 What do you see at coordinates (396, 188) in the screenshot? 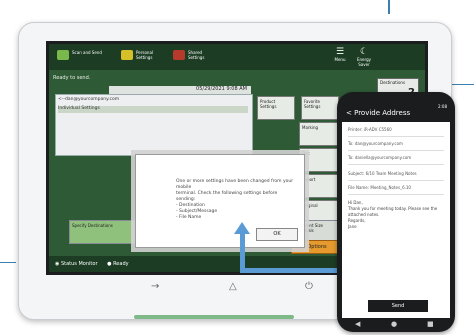
I see `file-name-field: File Name: Meeting_Notes_6.10` at bounding box center [396, 188].